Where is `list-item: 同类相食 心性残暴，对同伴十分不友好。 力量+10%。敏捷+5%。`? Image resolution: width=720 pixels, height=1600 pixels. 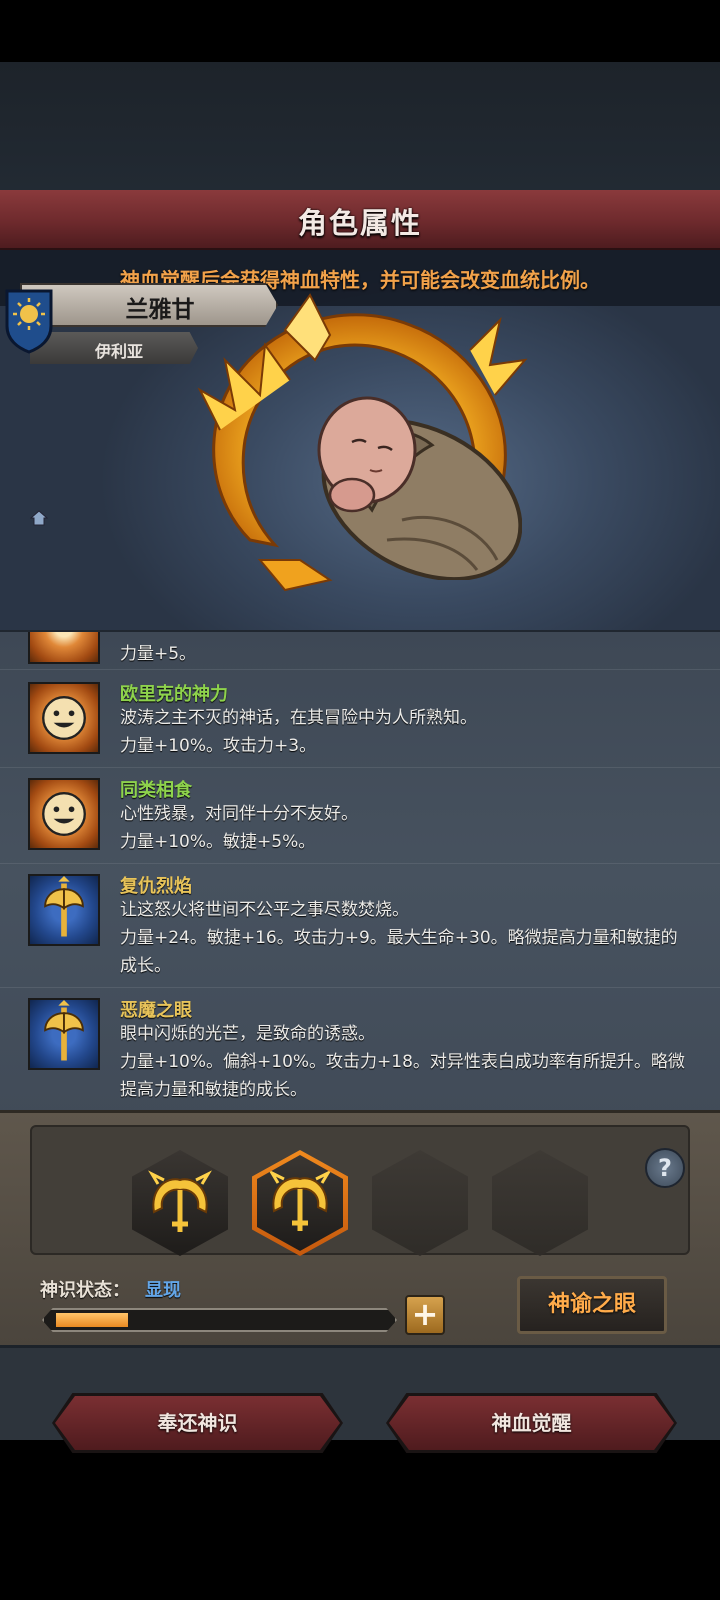 list-item: 同类相食 心性残暴，对同伴十分不友好。 力量+10%。敏捷+5%。 is located at coordinates (360, 816).